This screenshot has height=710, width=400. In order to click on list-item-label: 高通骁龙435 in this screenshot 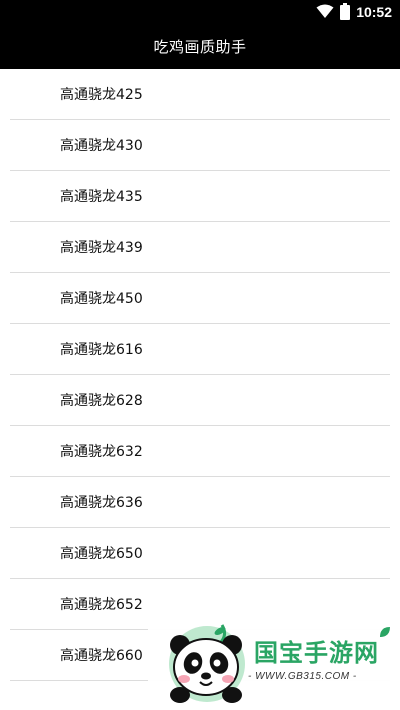, I will do `click(101, 197)`.